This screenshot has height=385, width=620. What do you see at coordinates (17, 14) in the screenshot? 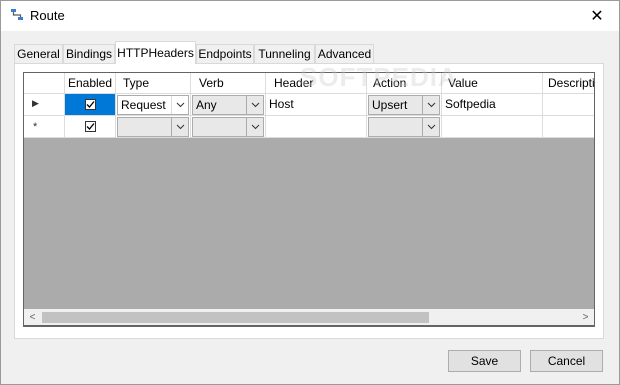
I see `route-app-icon` at bounding box center [17, 14].